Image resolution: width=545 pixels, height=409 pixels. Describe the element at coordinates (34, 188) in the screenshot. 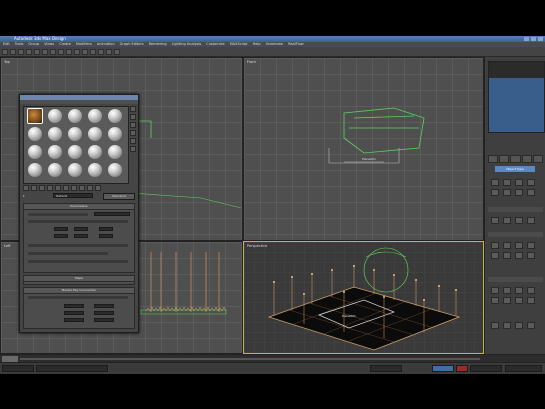

I see `put-material-icon` at that location.